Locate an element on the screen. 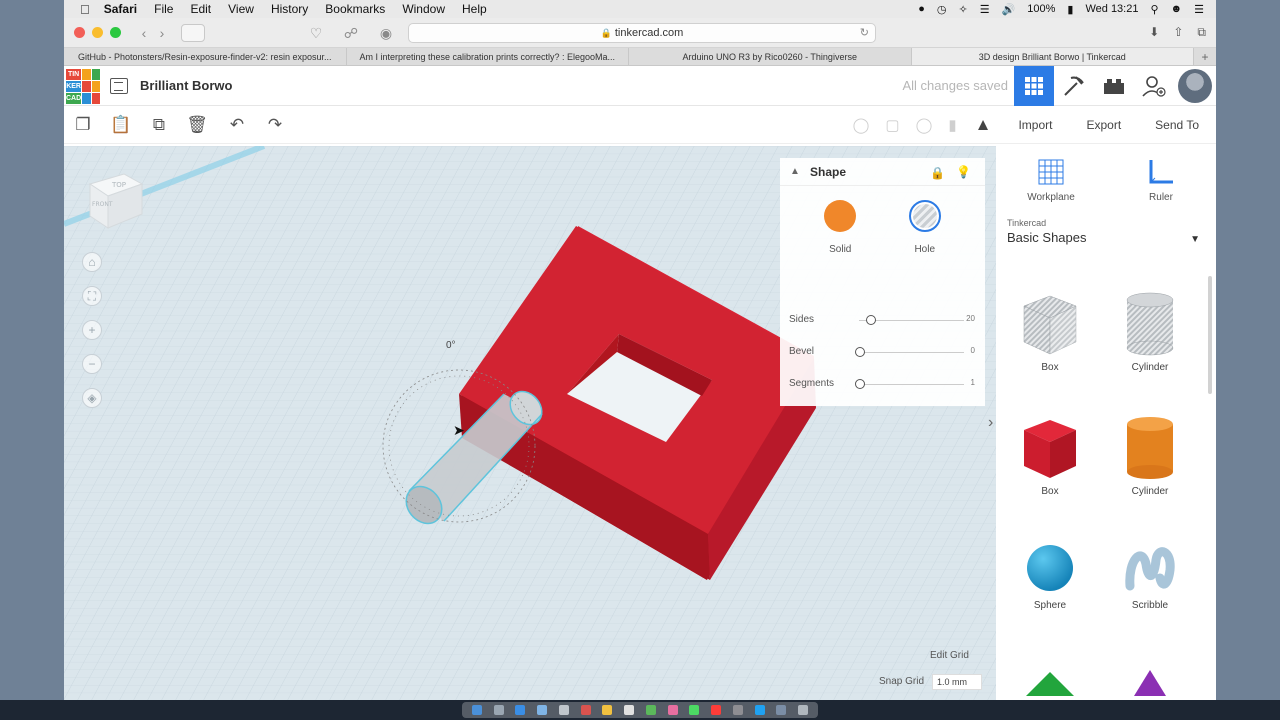 The image size is (1280, 720). volume-icon: 🔊 is located at coordinates (1009, 9).